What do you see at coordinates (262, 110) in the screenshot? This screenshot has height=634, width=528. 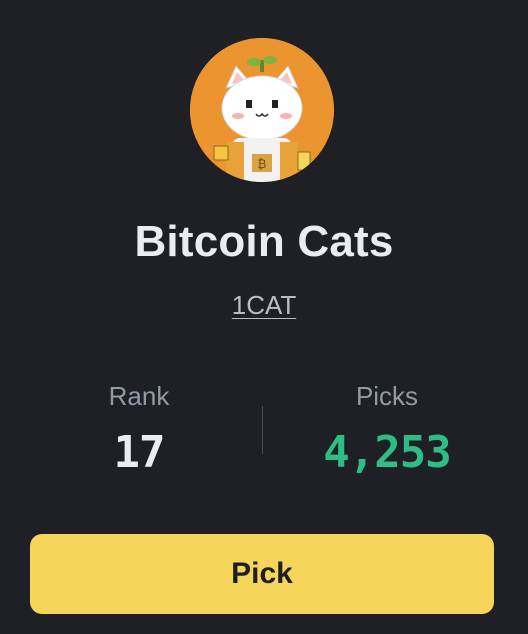 I see `pixel-cat-avatar-icon: ₿` at bounding box center [262, 110].